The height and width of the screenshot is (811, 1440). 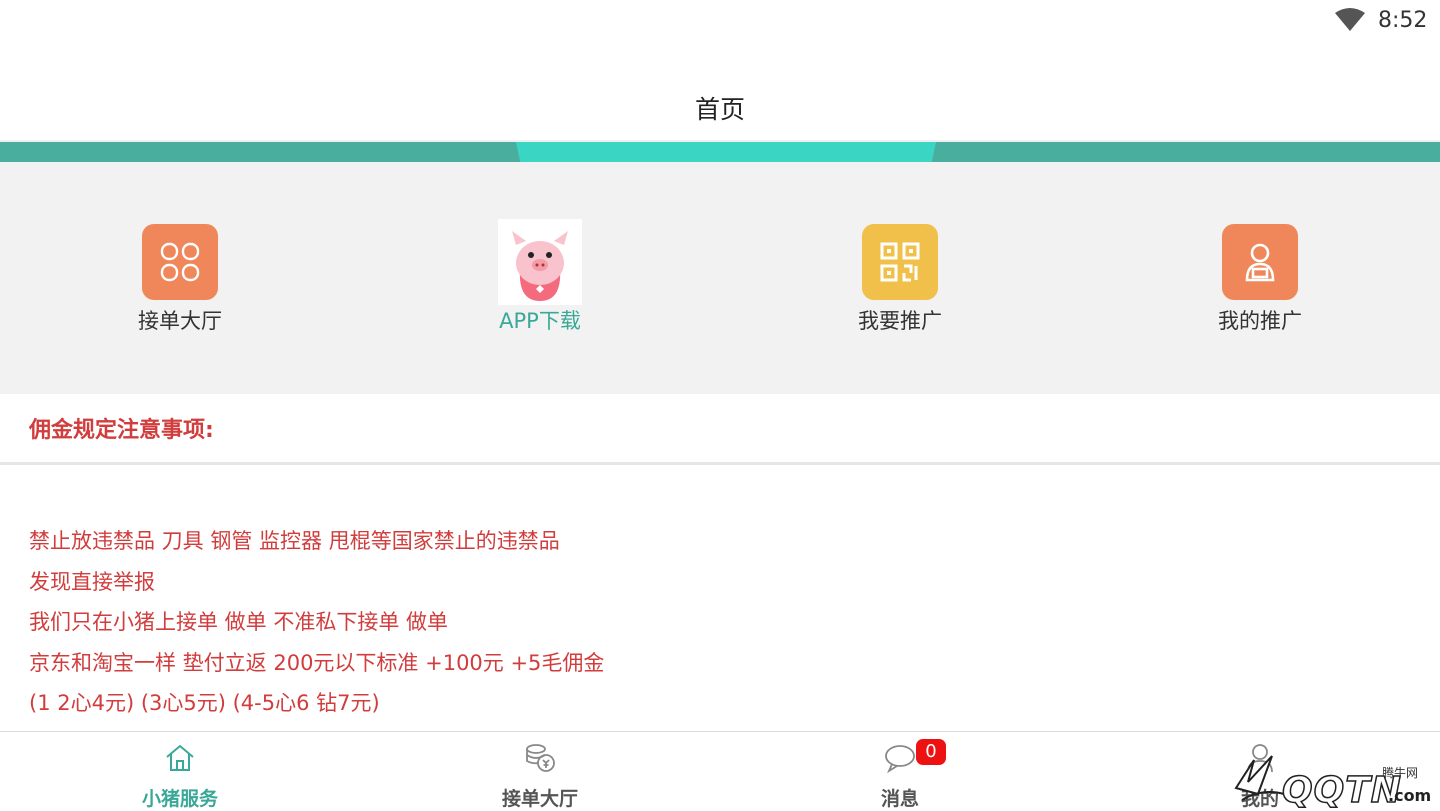 I want to click on nav-label: 小猪服务, so click(x=179, y=799).